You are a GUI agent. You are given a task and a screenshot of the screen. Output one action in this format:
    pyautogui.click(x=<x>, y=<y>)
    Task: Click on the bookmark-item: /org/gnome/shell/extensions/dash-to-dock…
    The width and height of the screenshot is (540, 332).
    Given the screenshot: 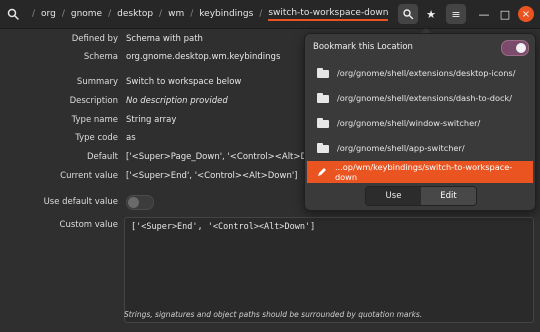 What is the action you would take?
    pyautogui.click(x=420, y=98)
    